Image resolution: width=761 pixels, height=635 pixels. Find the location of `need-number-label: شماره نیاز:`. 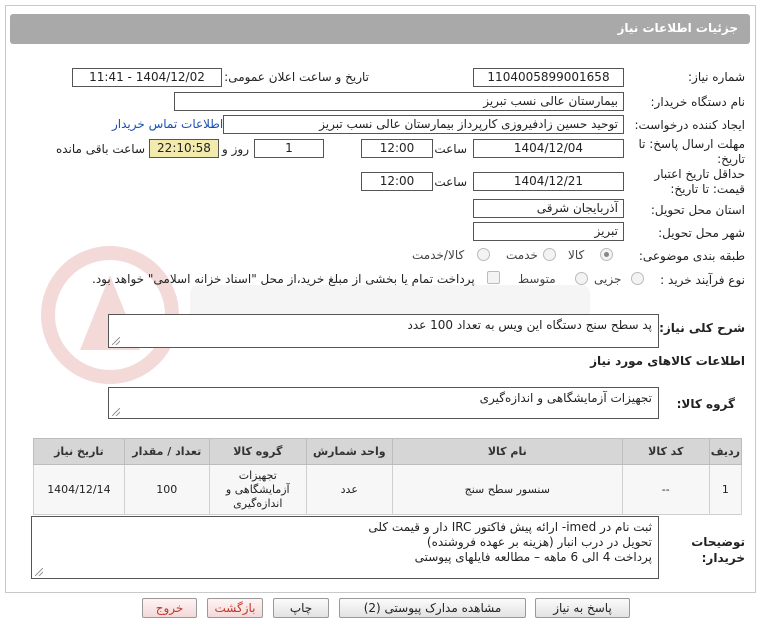

need-number-label: شماره نیاز: is located at coordinates (716, 77).